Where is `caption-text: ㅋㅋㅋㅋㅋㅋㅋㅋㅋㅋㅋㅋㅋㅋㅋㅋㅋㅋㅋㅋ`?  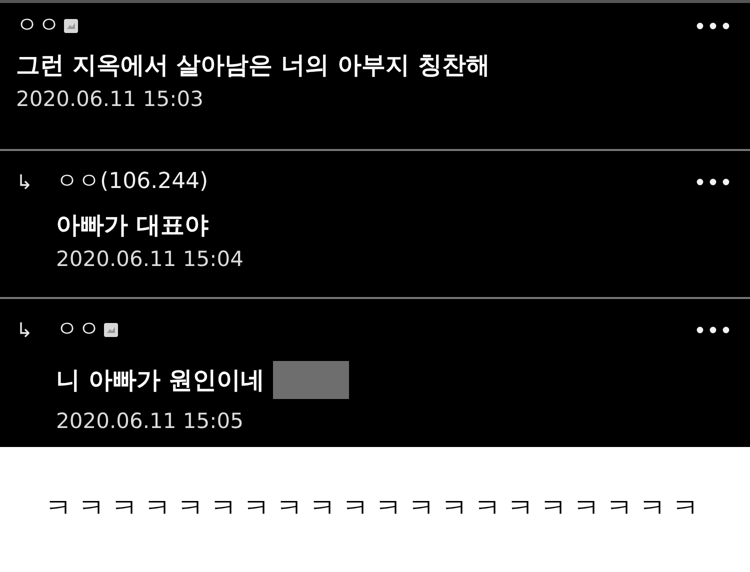
caption-text: ㅋㅋㅋㅋㅋㅋㅋㅋㅋㅋㅋㅋㅋㅋㅋㅋㅋㅋㅋㅋ is located at coordinates (375, 509).